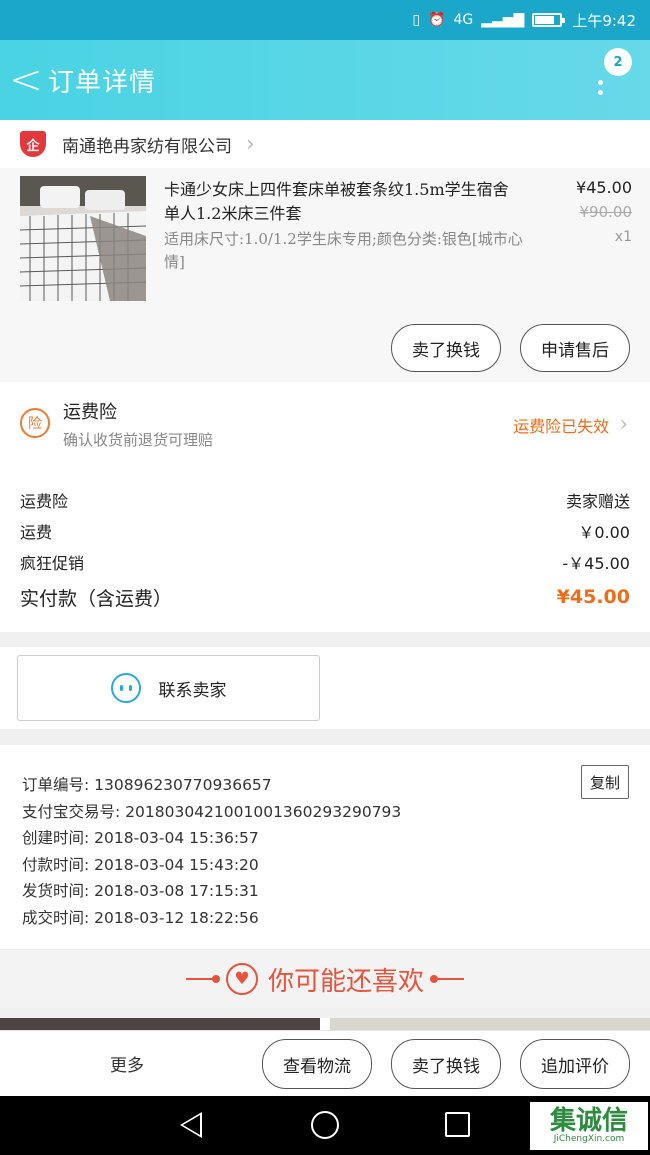 The image size is (650, 1155). Describe the element at coordinates (212, 811) in the screenshot. I see `alipay-trade-number: 支付宝交易号: 2018030421001001360293290793` at that location.